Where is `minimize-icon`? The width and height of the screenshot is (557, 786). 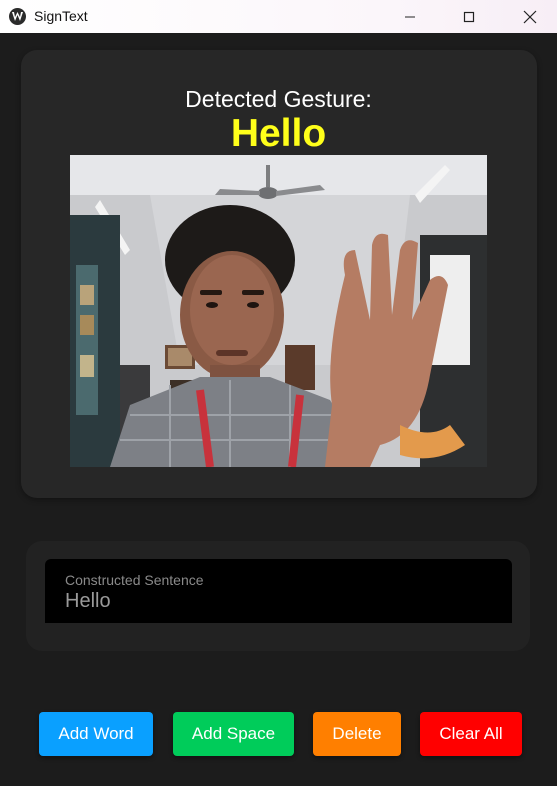 minimize-icon is located at coordinates (410, 16).